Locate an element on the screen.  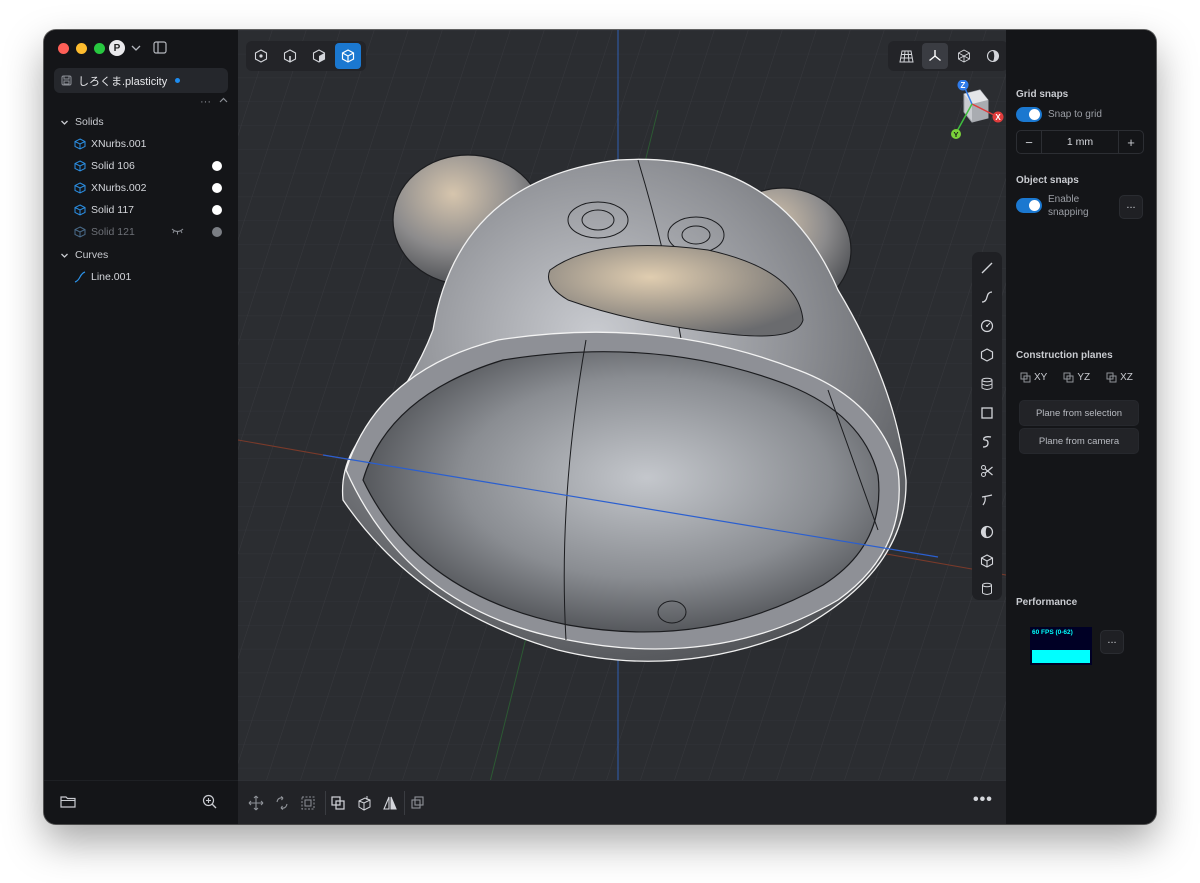
polygon-tool-button is located at coordinates (987, 355).